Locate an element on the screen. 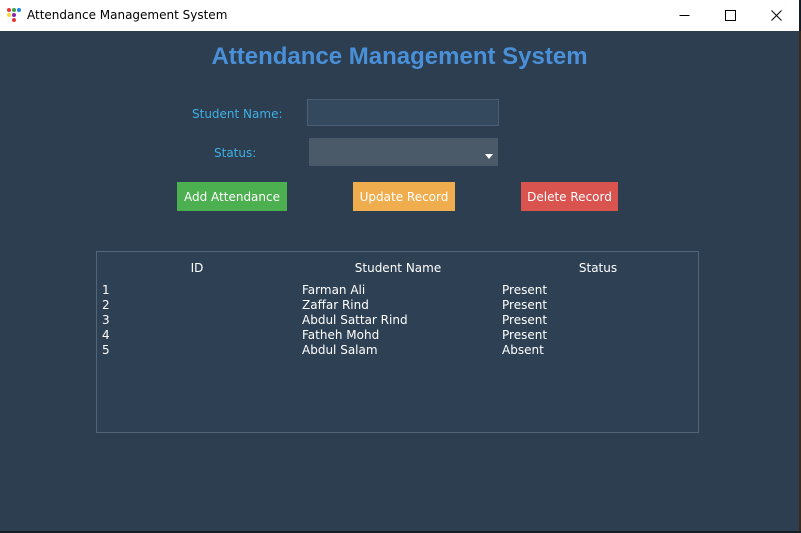 This screenshot has height=533, width=801. table-row: 1 Farman Ali Present is located at coordinates (397, 290).